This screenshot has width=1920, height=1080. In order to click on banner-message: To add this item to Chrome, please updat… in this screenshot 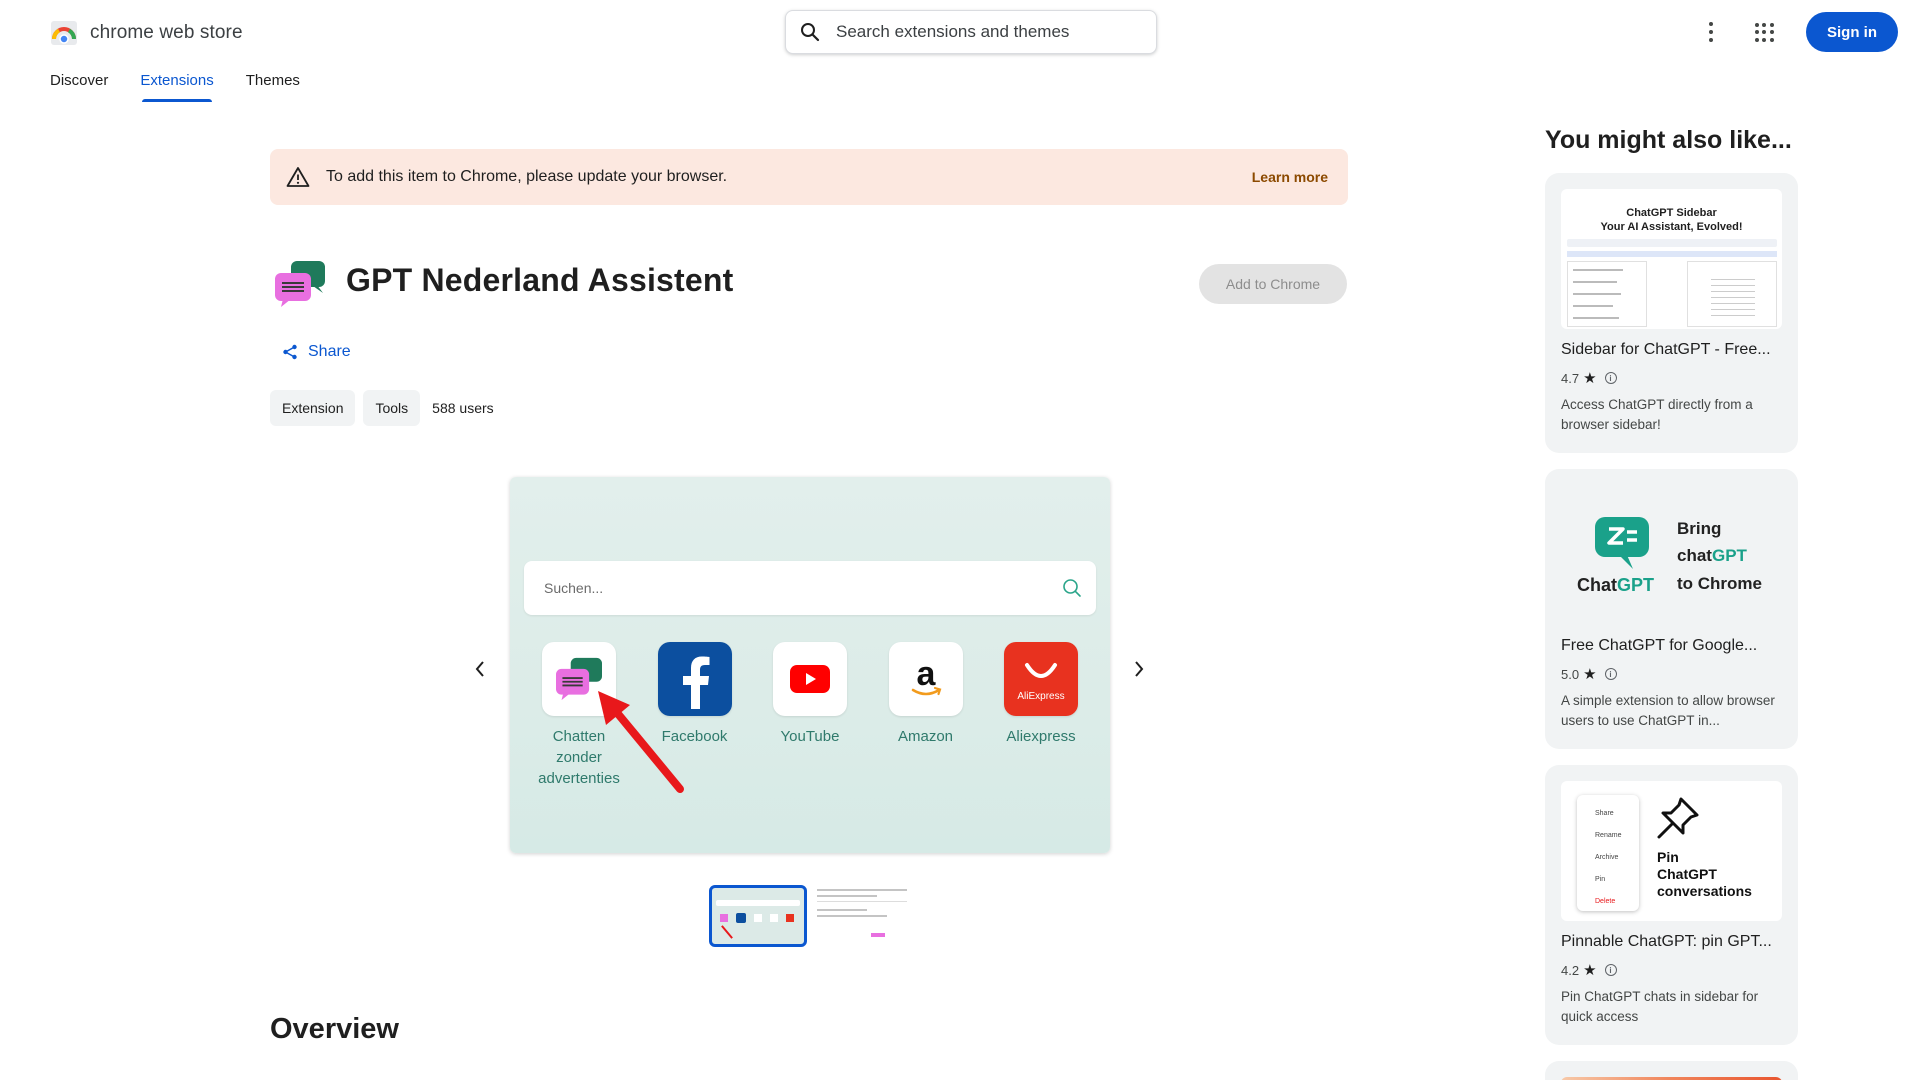, I will do `click(527, 176)`.